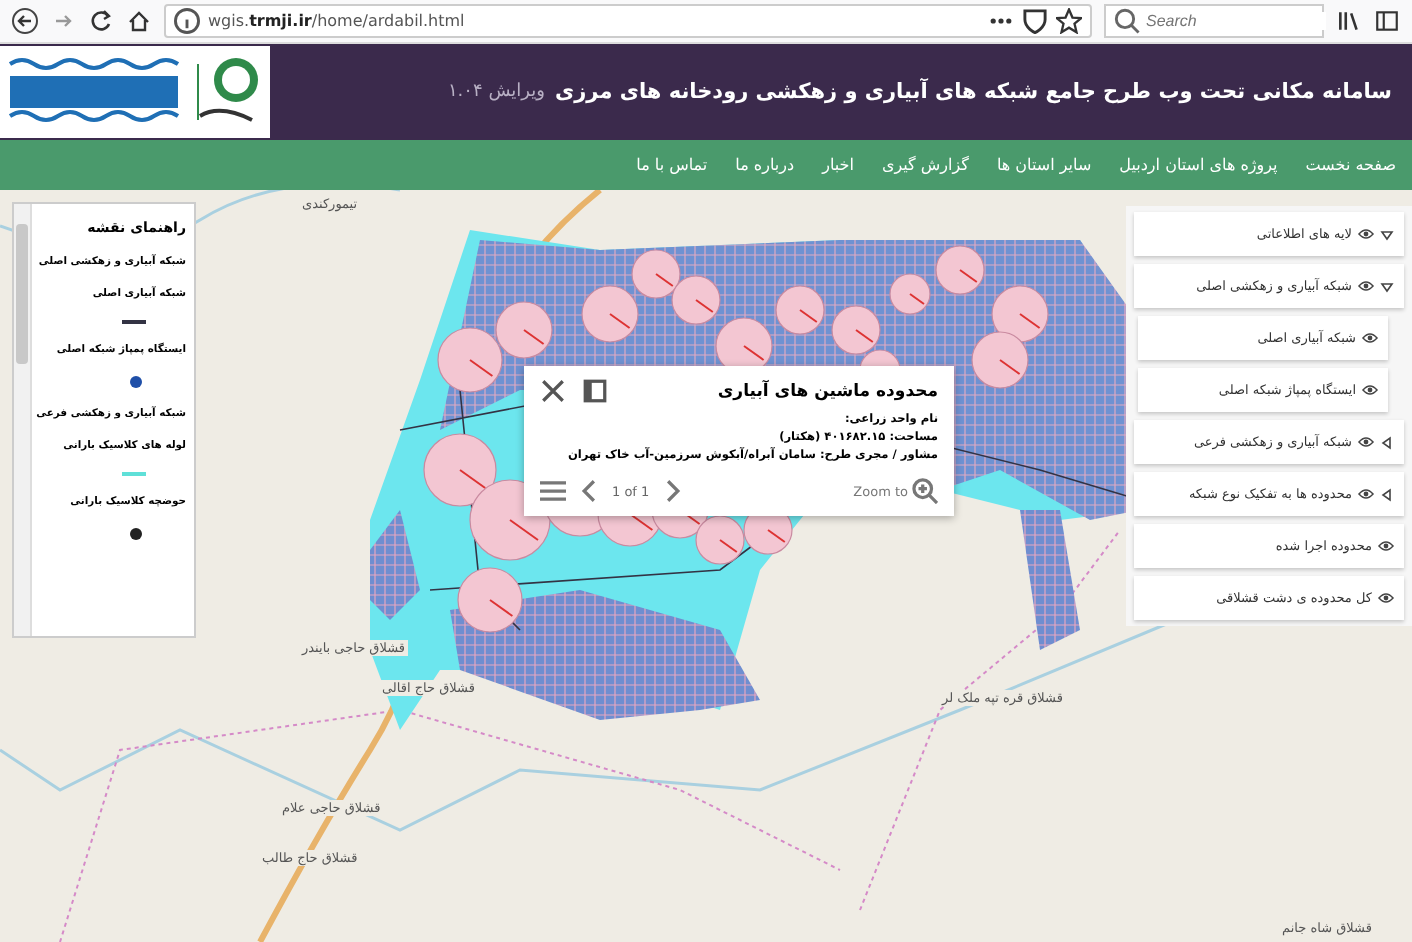 The height and width of the screenshot is (942, 1412). Describe the element at coordinates (553, 491) in the screenshot. I see `menu-icon` at that location.